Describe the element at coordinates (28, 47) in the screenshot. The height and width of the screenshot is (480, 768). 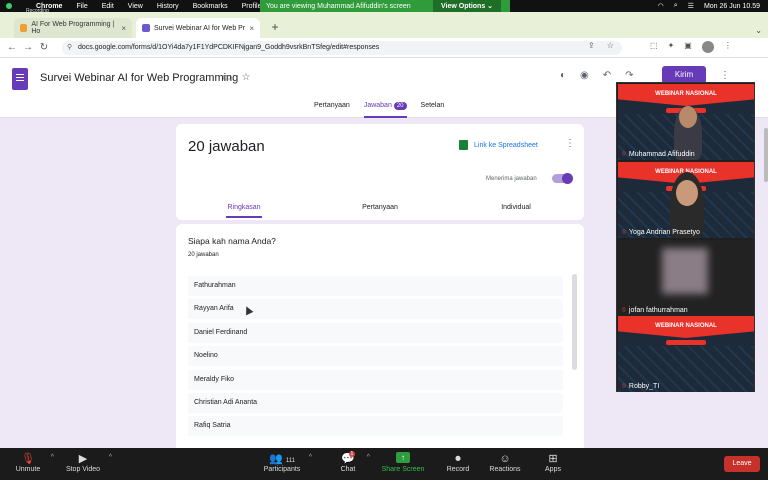
I see `forward-icon: →` at that location.